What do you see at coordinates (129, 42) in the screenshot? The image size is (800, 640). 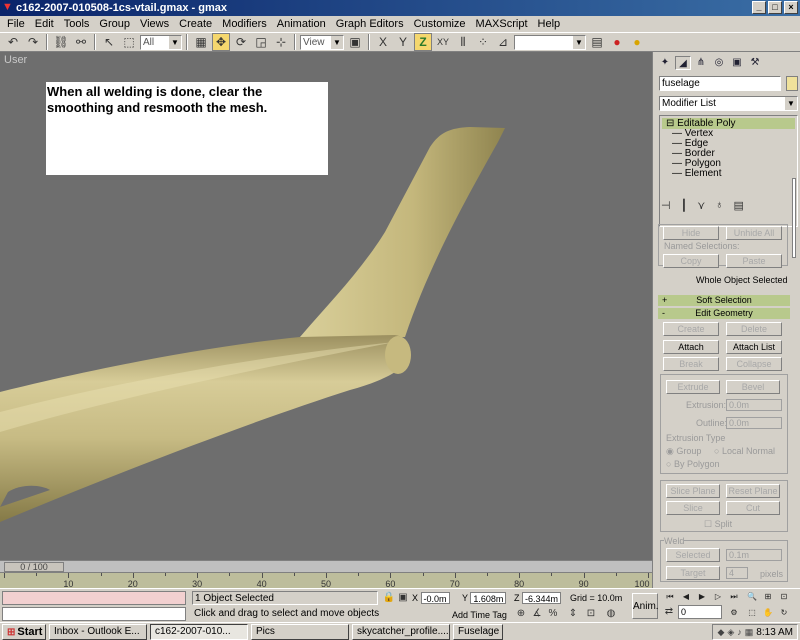 I see `region-select-icon: ⬚` at bounding box center [129, 42].